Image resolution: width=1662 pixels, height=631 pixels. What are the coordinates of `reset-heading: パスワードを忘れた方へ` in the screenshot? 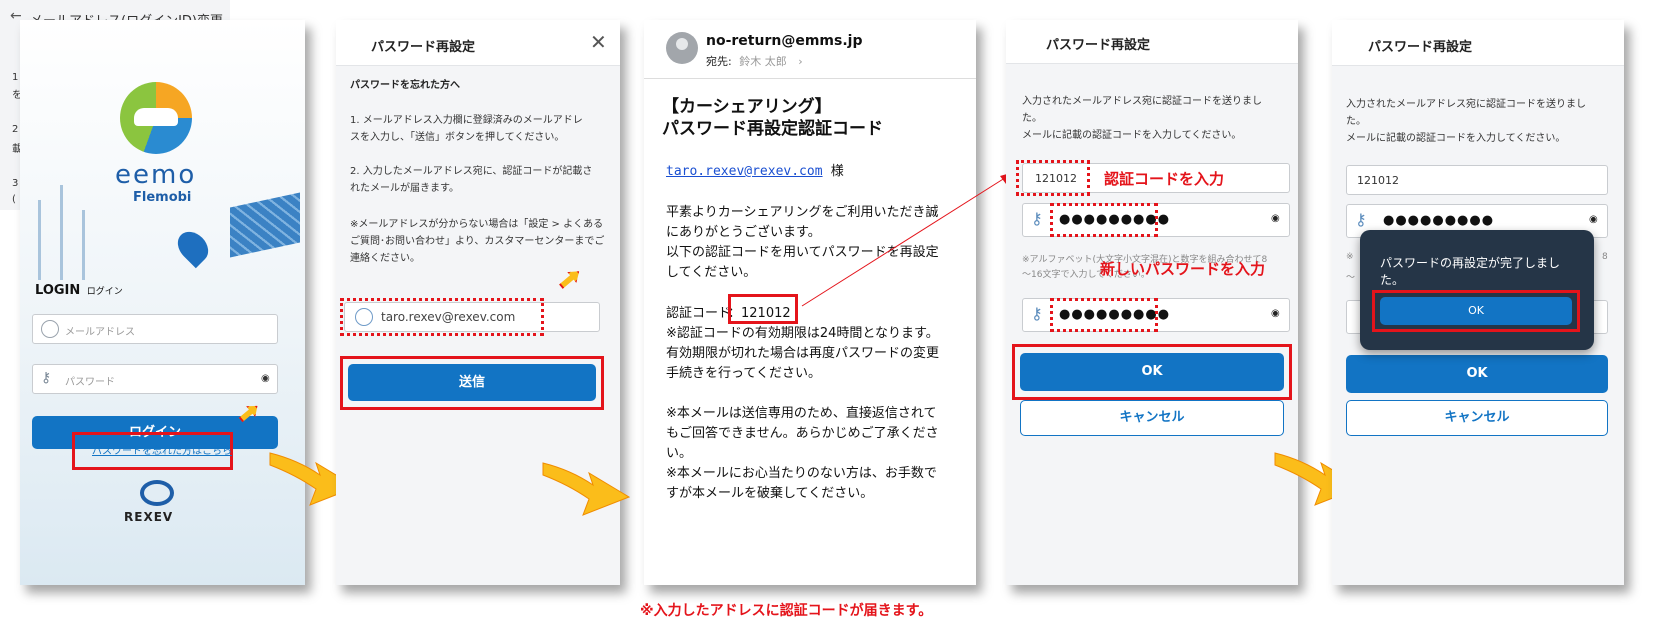 It's located at (405, 85).